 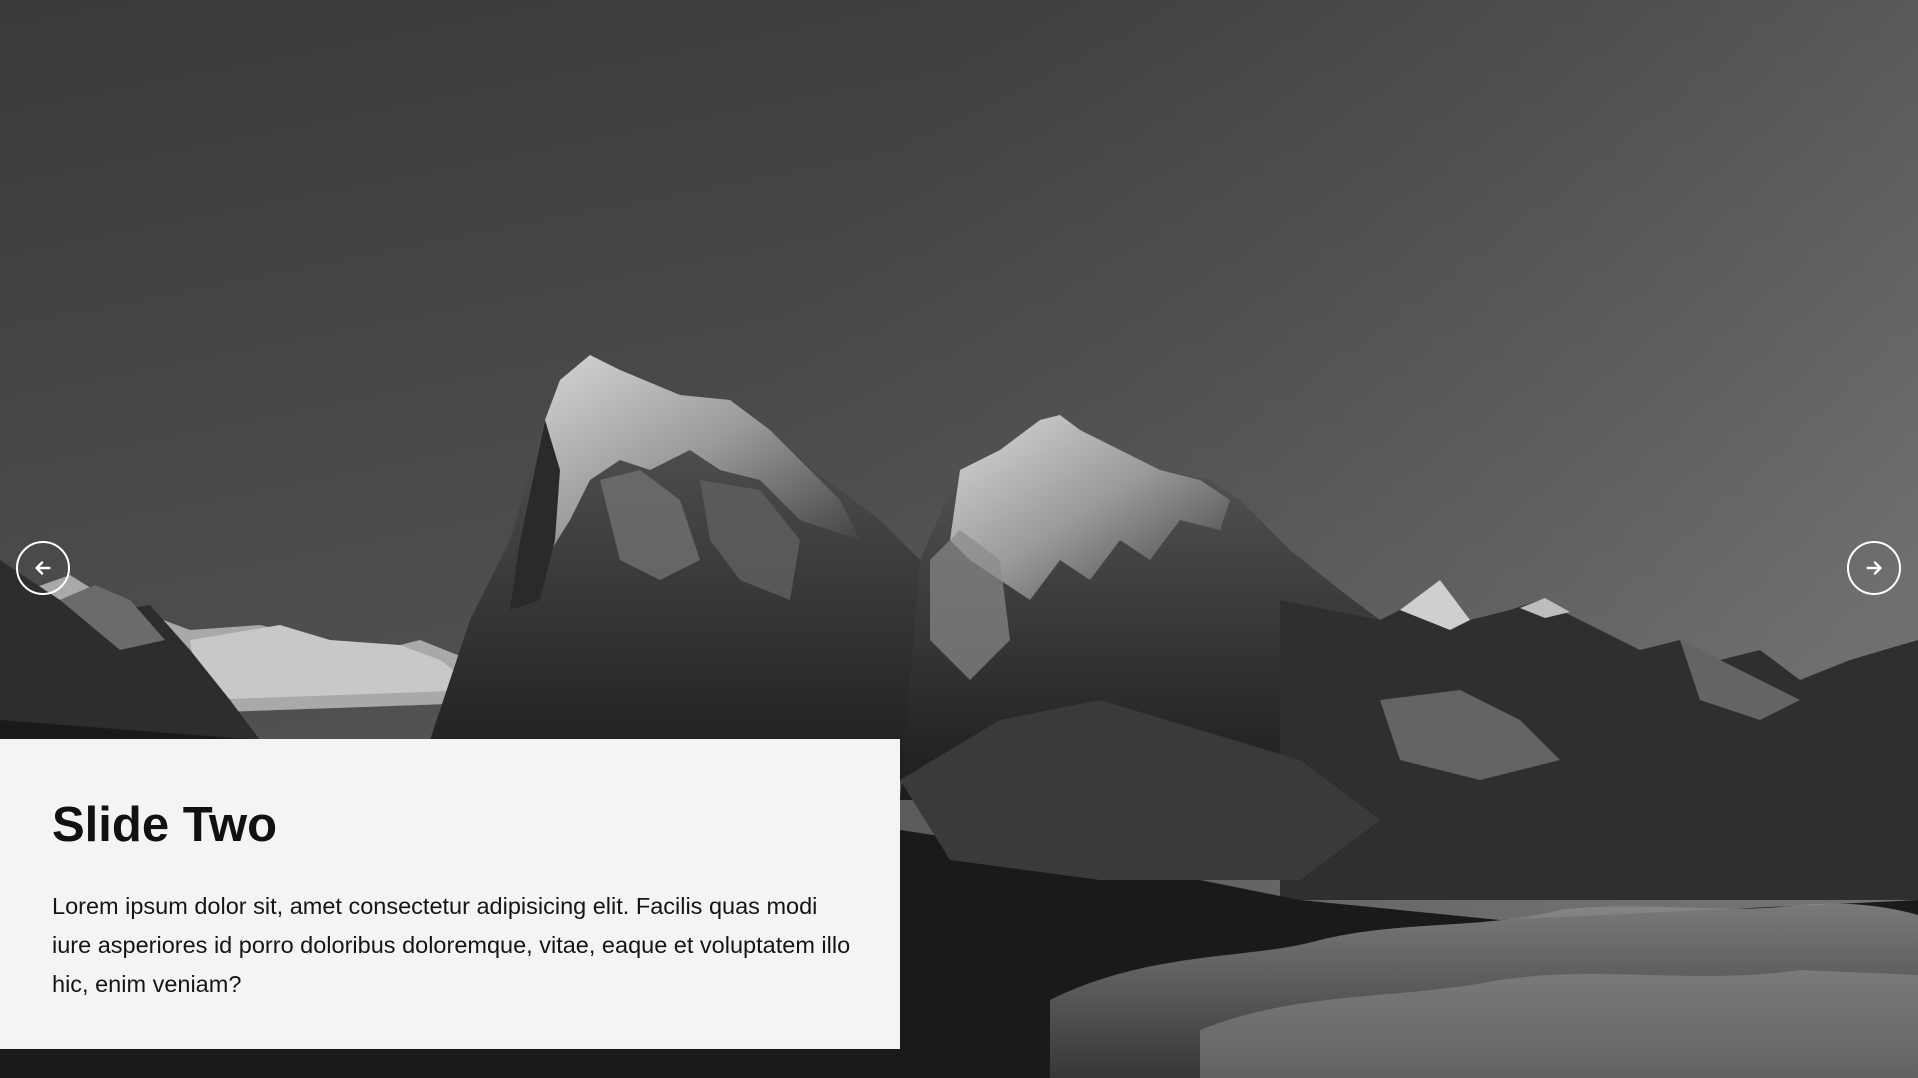 I want to click on arrow-left-icon, so click(x=43, y=568).